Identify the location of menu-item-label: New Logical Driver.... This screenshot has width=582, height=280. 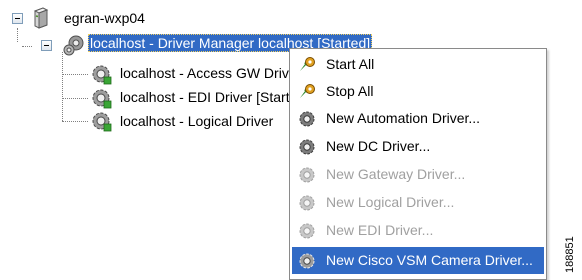
(390, 202).